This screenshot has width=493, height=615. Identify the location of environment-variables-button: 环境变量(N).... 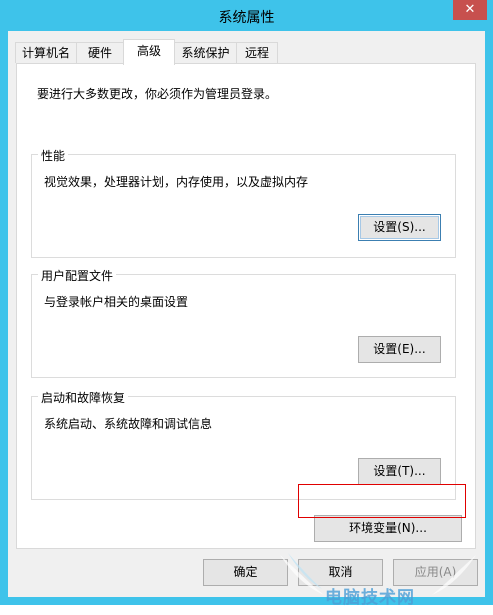
(388, 528).